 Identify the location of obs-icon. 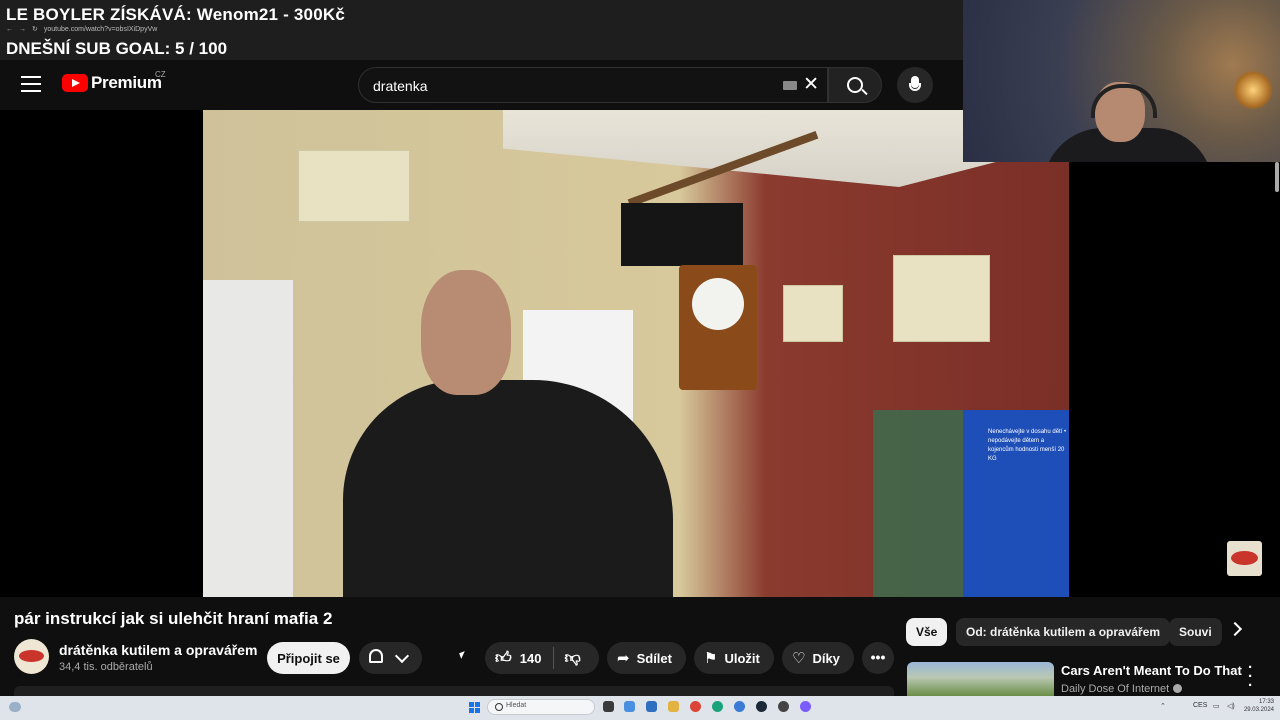
(783, 706).